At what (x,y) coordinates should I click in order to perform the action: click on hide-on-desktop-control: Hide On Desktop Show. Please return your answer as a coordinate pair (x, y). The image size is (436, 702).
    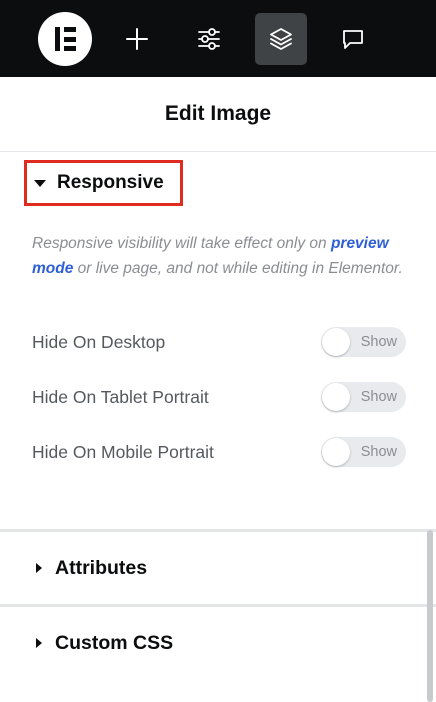
    Looking at the image, I should click on (219, 342).